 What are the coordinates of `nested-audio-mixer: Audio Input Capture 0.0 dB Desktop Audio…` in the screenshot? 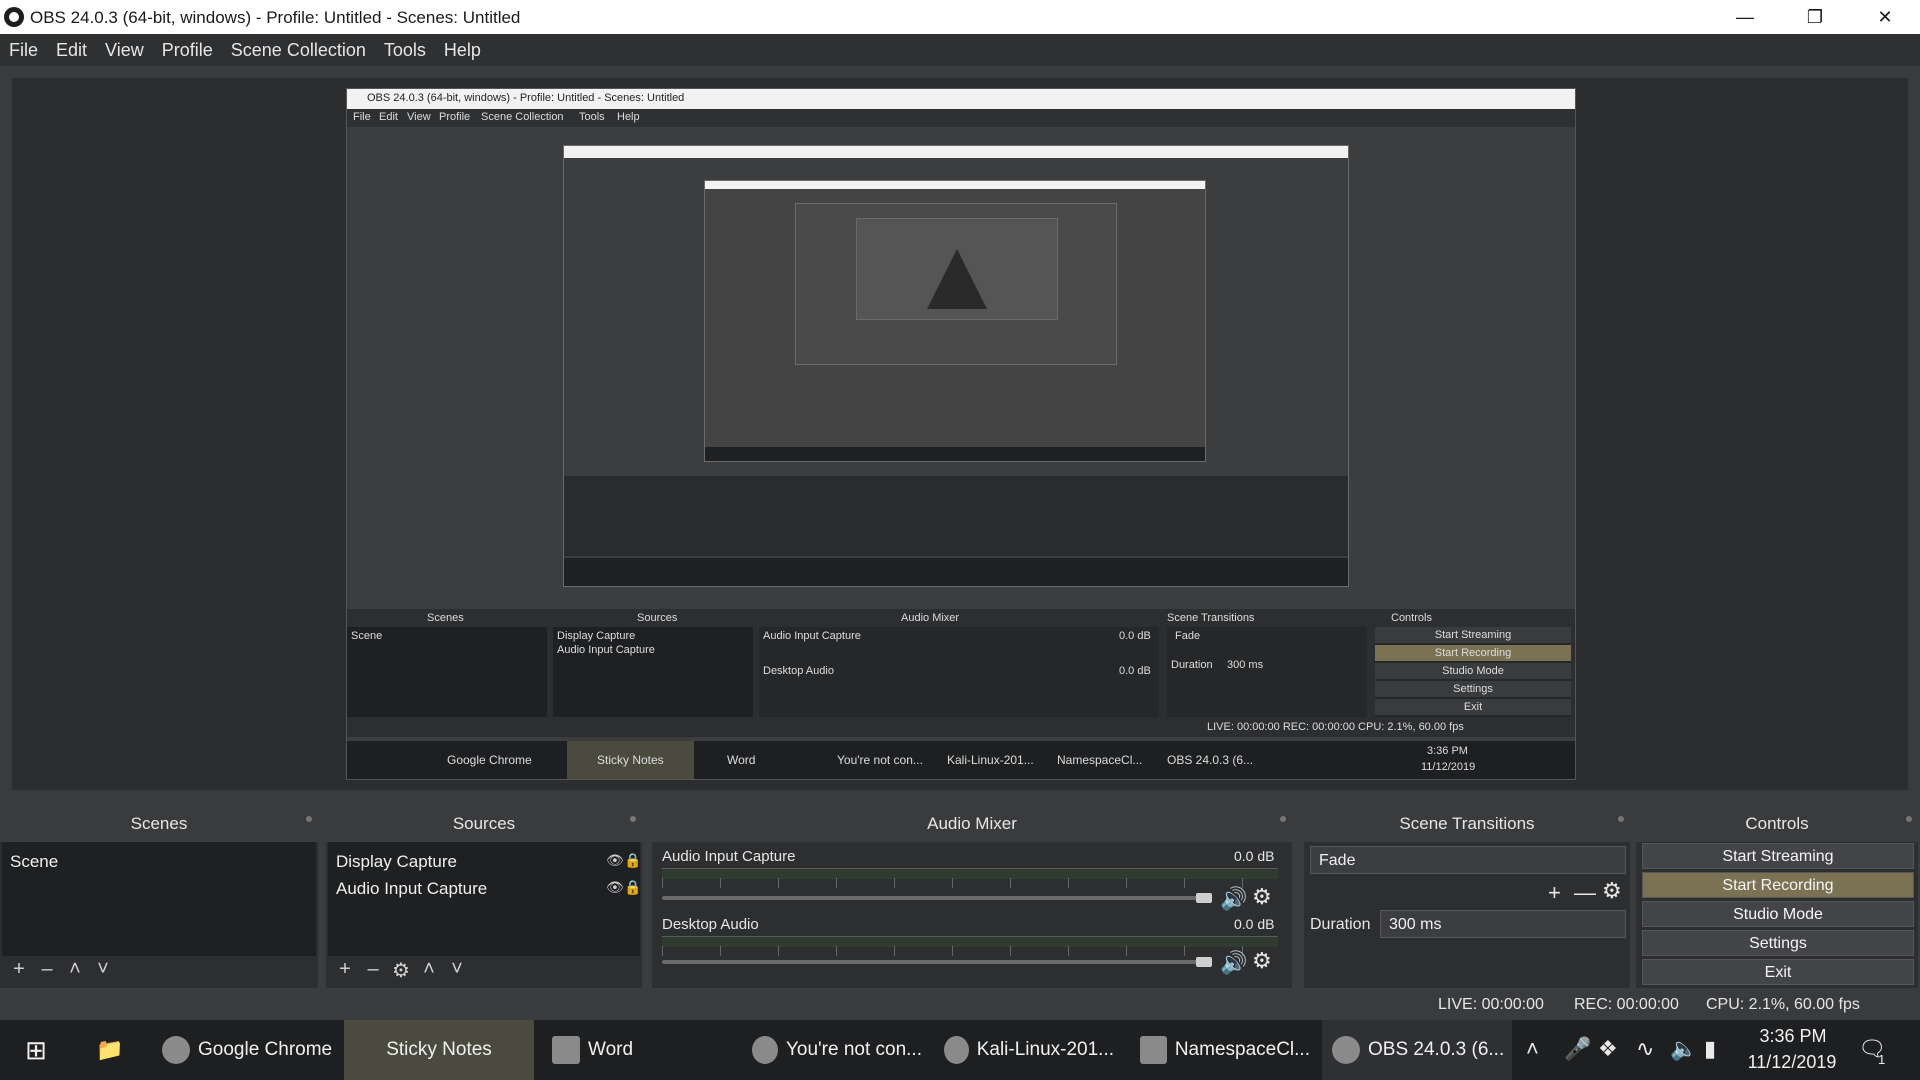 It's located at (959, 672).